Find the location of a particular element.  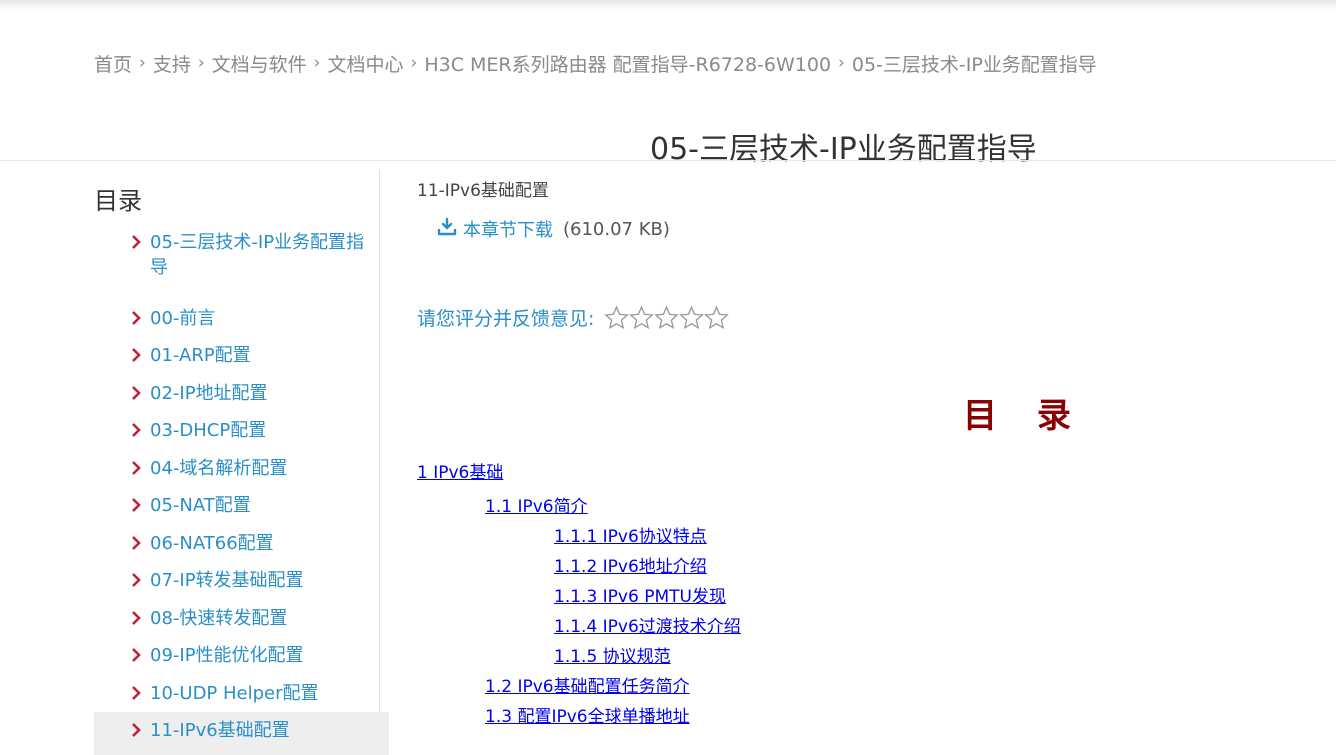

sidebar-item: 03-DHCP配置 is located at coordinates (241, 430).